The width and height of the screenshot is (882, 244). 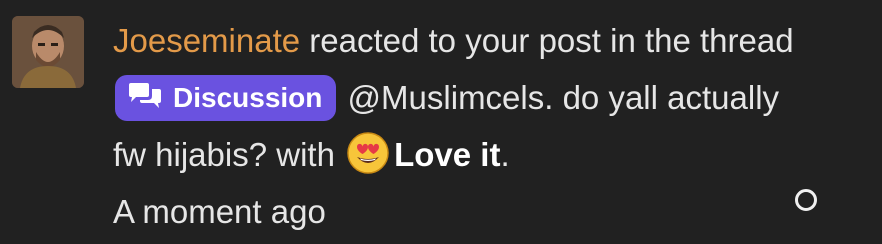 I want to click on discussion-label: Discussion, so click(x=226, y=98).